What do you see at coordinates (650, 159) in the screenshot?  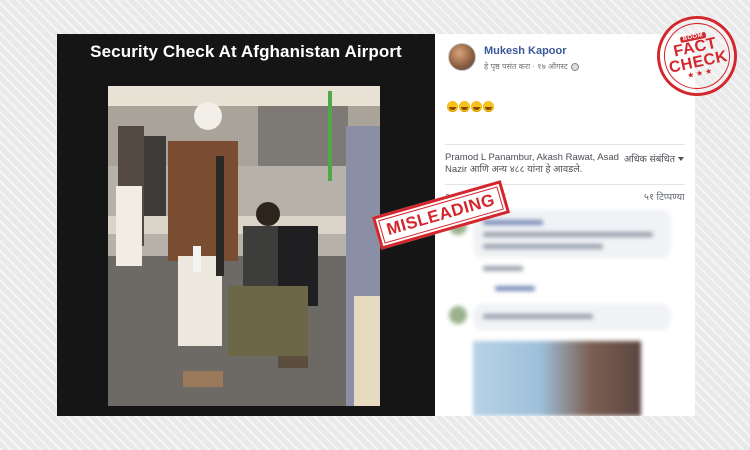 I see `comment-sort-label: अधिक संबंधित` at bounding box center [650, 159].